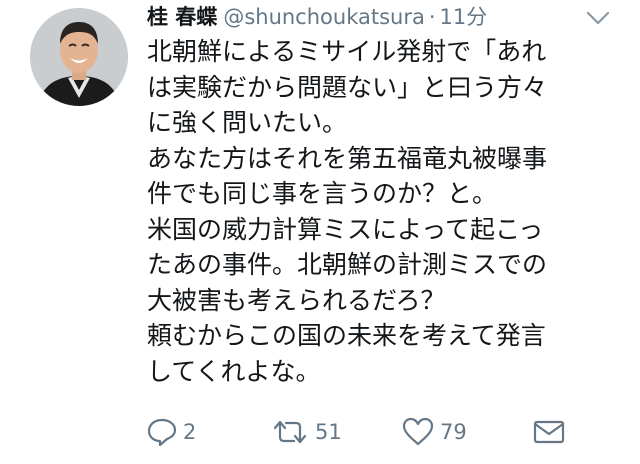 The image size is (640, 464). I want to click on heart-icon, so click(418, 432).